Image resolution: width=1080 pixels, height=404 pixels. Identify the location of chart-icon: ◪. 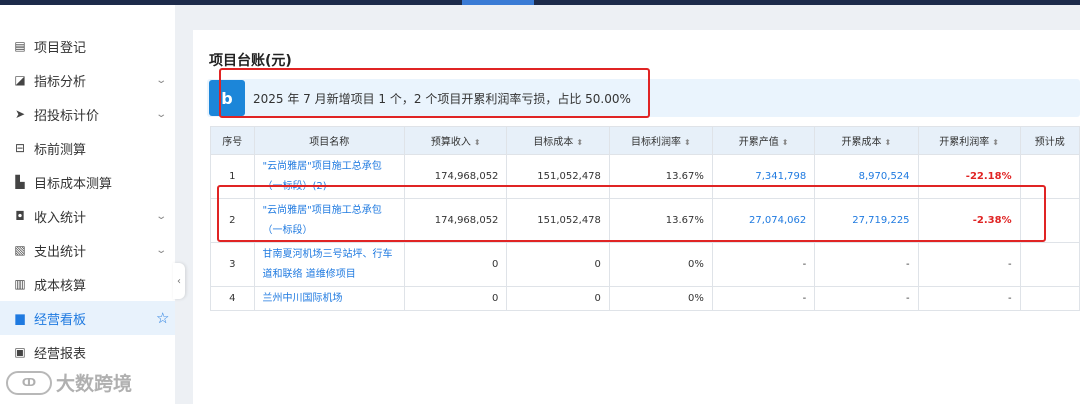
(20, 80).